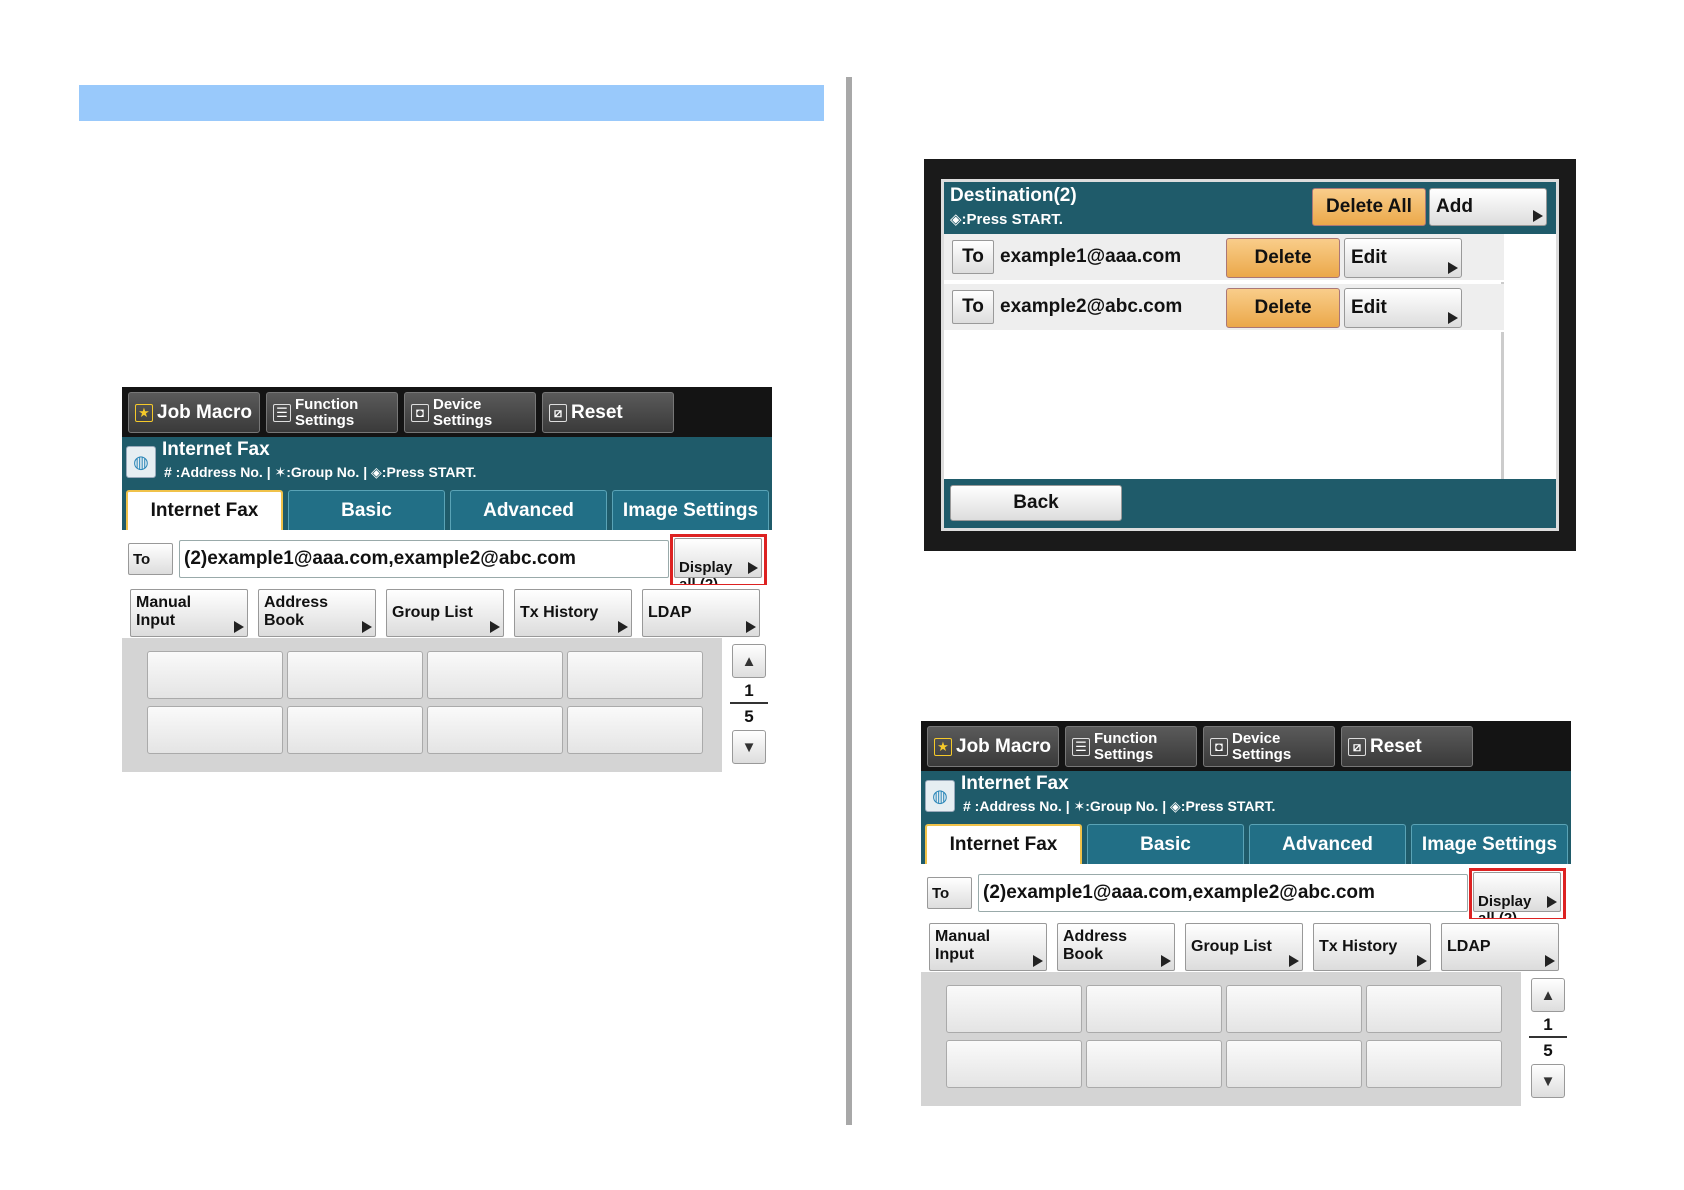  What do you see at coordinates (141, 462) in the screenshot?
I see `internet-fax-icon: ◍` at bounding box center [141, 462].